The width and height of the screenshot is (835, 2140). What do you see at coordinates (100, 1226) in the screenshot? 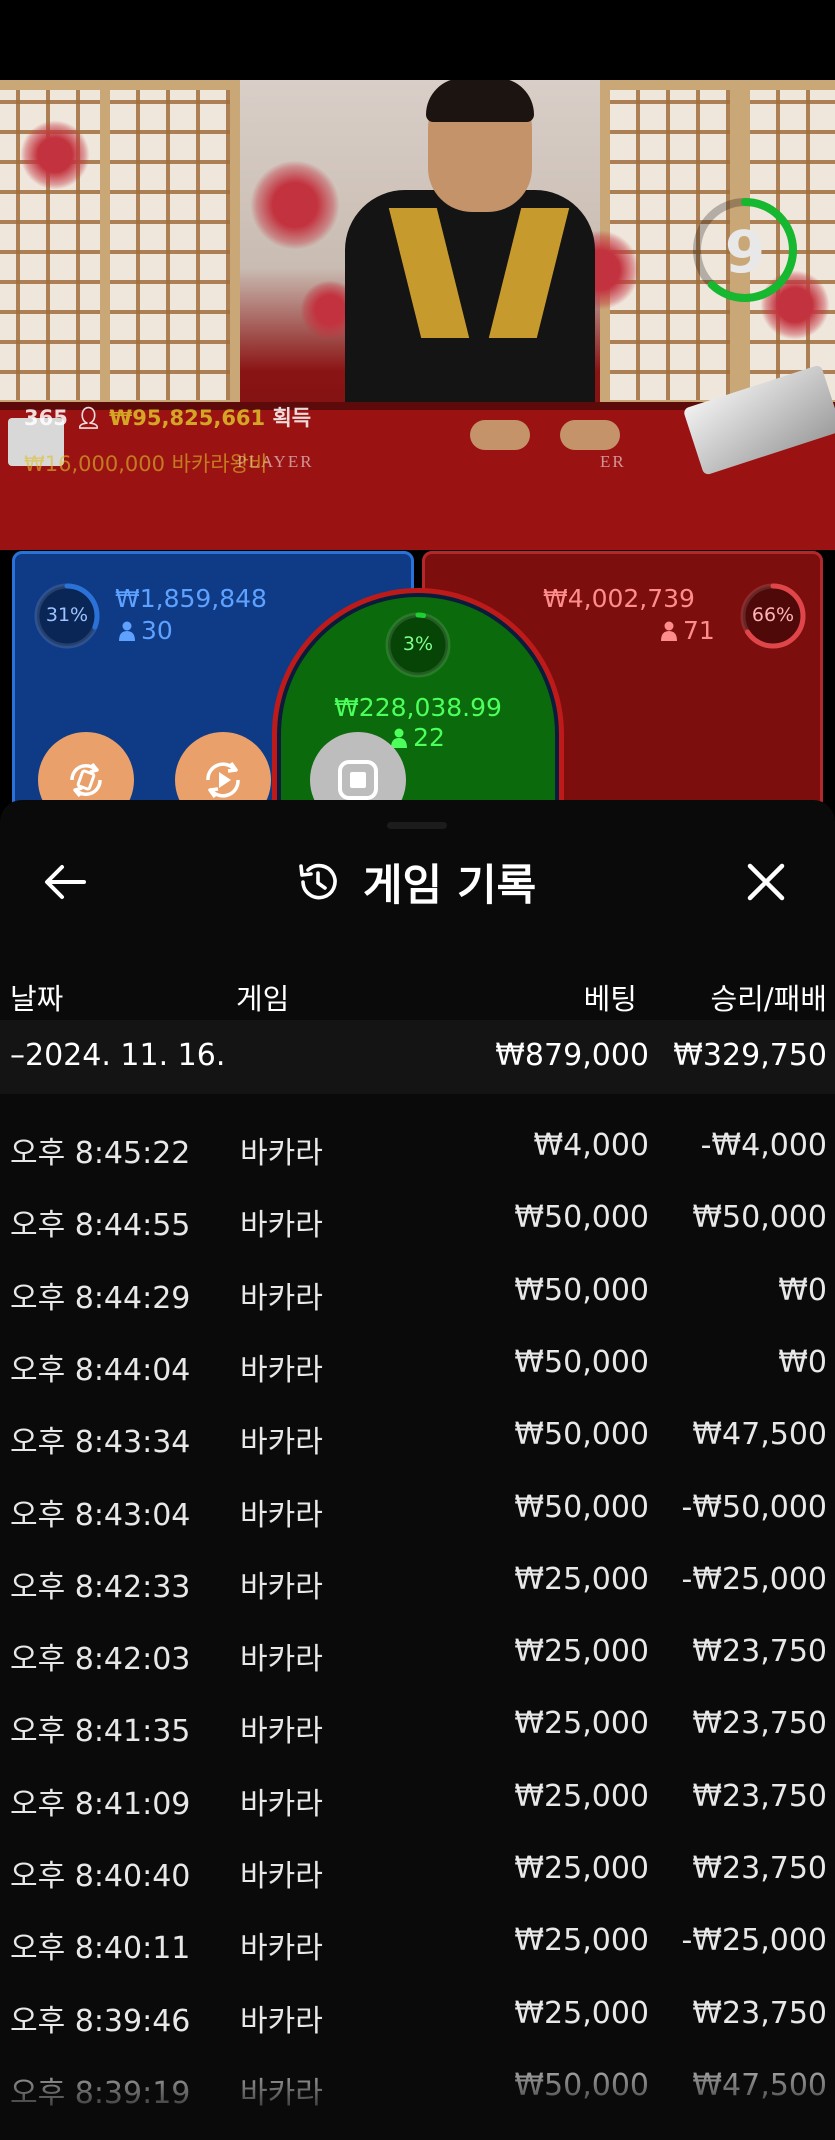
I see `row-time: 오후 8:44:55` at bounding box center [100, 1226].